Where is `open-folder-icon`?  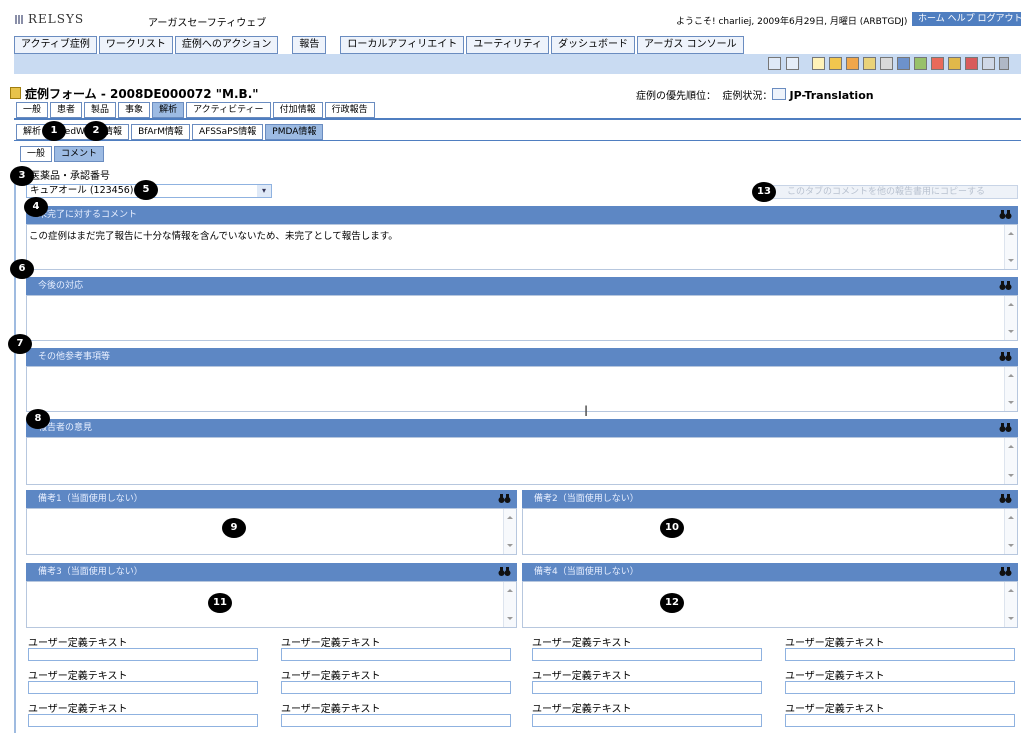 open-folder-icon is located at coordinates (835, 63).